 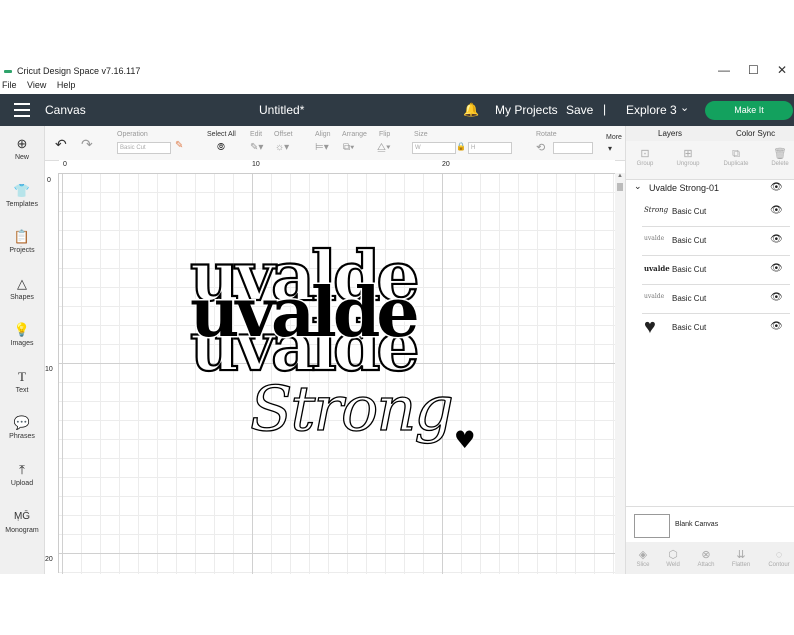 What do you see at coordinates (22, 427) in the screenshot?
I see `nav-phrases: 💬 Phrases` at bounding box center [22, 427].